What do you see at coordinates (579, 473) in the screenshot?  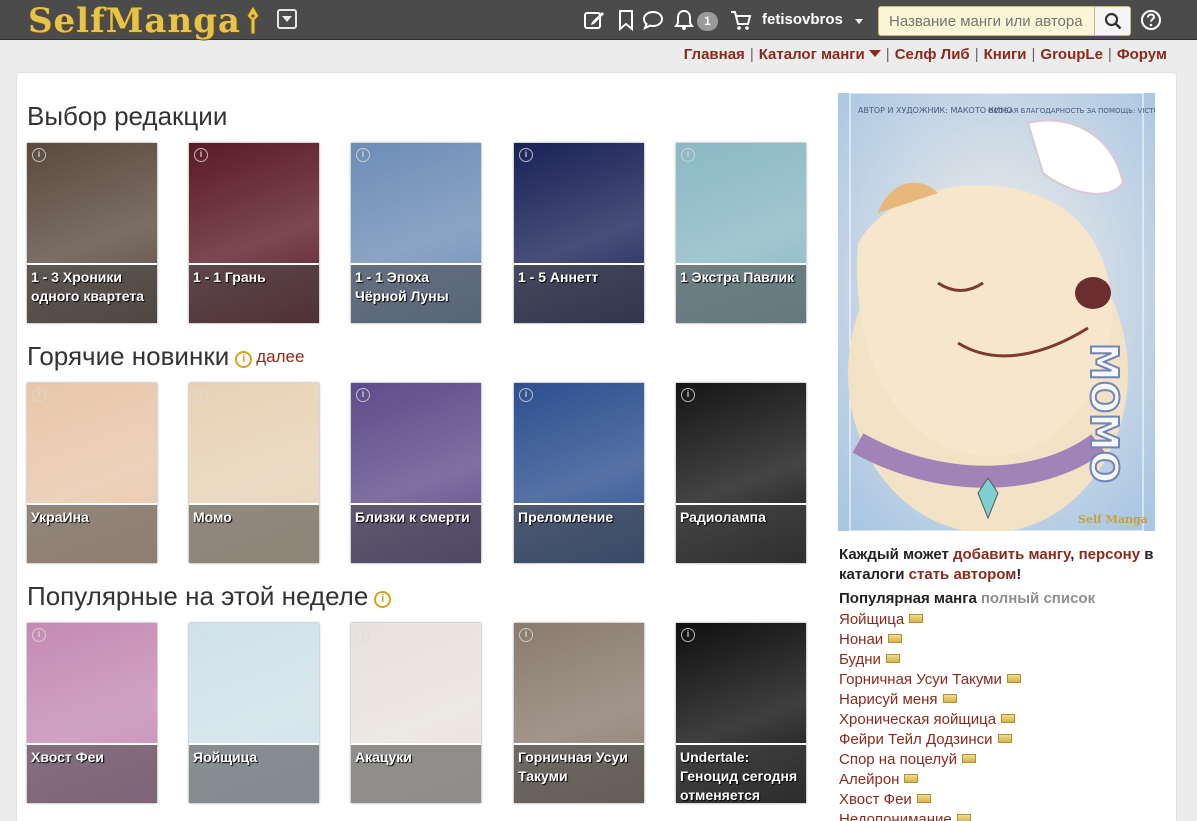 I see `manga-card: i Преломление` at bounding box center [579, 473].